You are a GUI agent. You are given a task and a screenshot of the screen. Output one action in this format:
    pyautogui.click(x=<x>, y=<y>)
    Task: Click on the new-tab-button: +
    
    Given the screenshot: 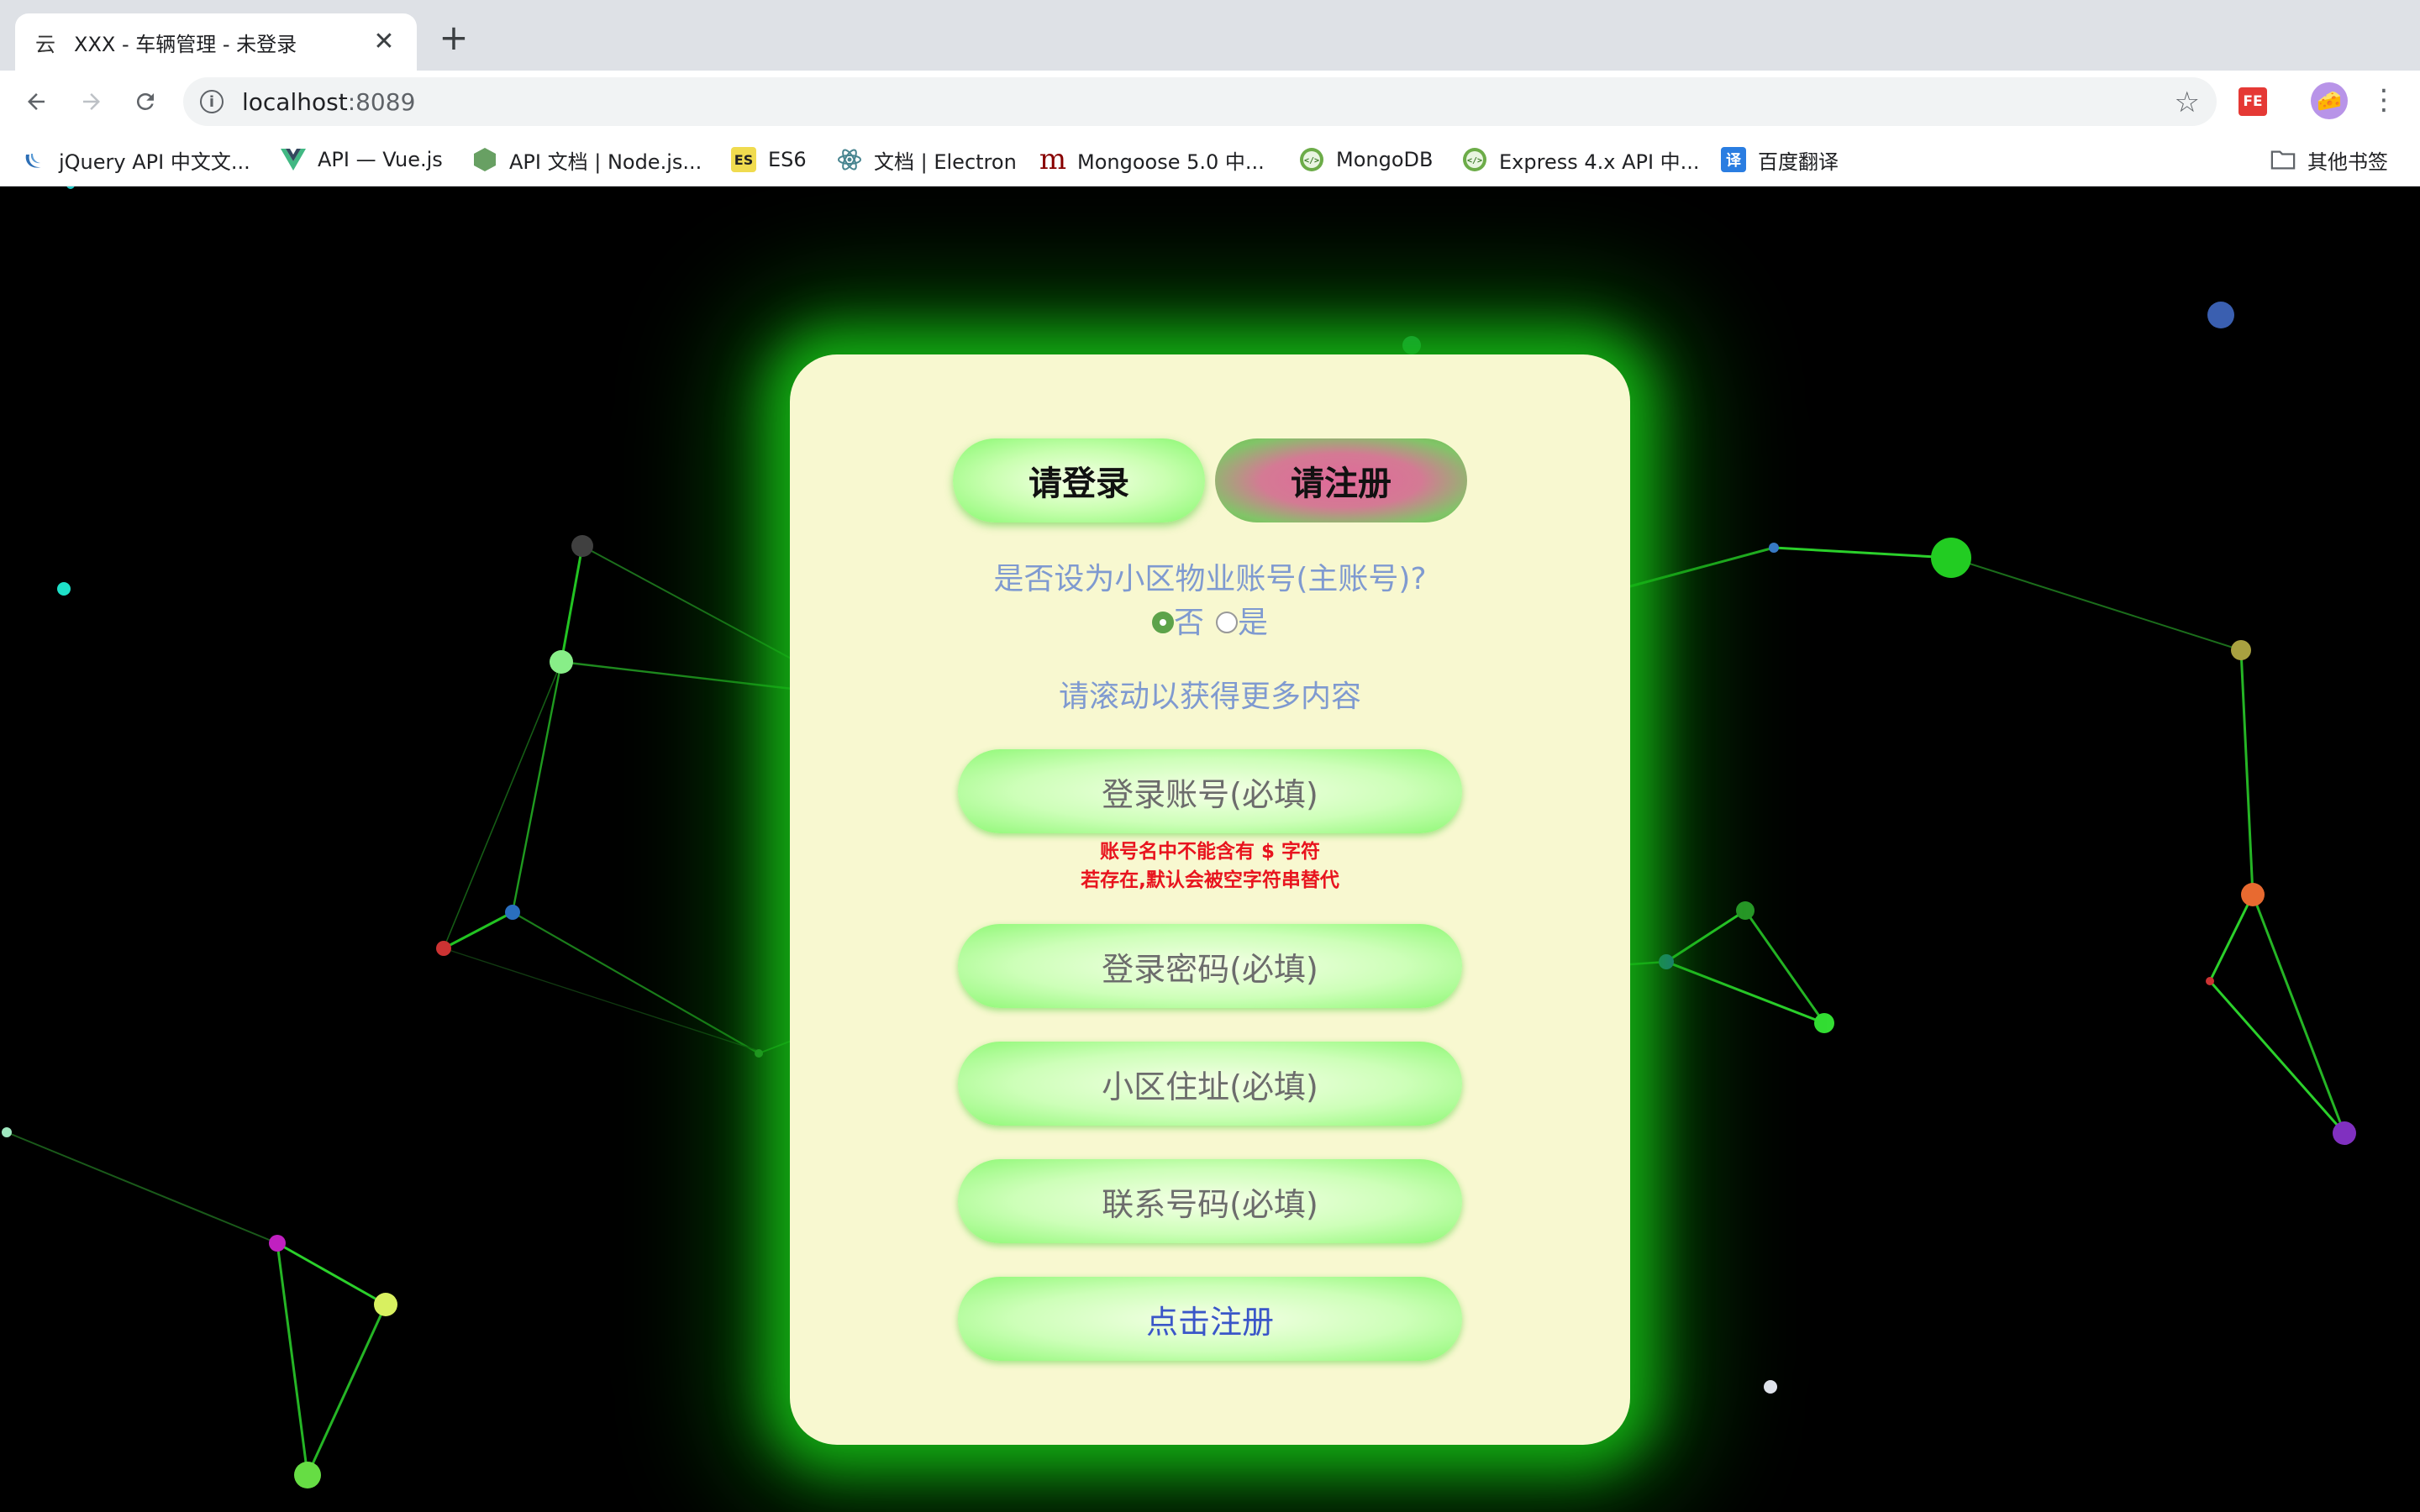 What is the action you would take?
    pyautogui.click(x=454, y=37)
    